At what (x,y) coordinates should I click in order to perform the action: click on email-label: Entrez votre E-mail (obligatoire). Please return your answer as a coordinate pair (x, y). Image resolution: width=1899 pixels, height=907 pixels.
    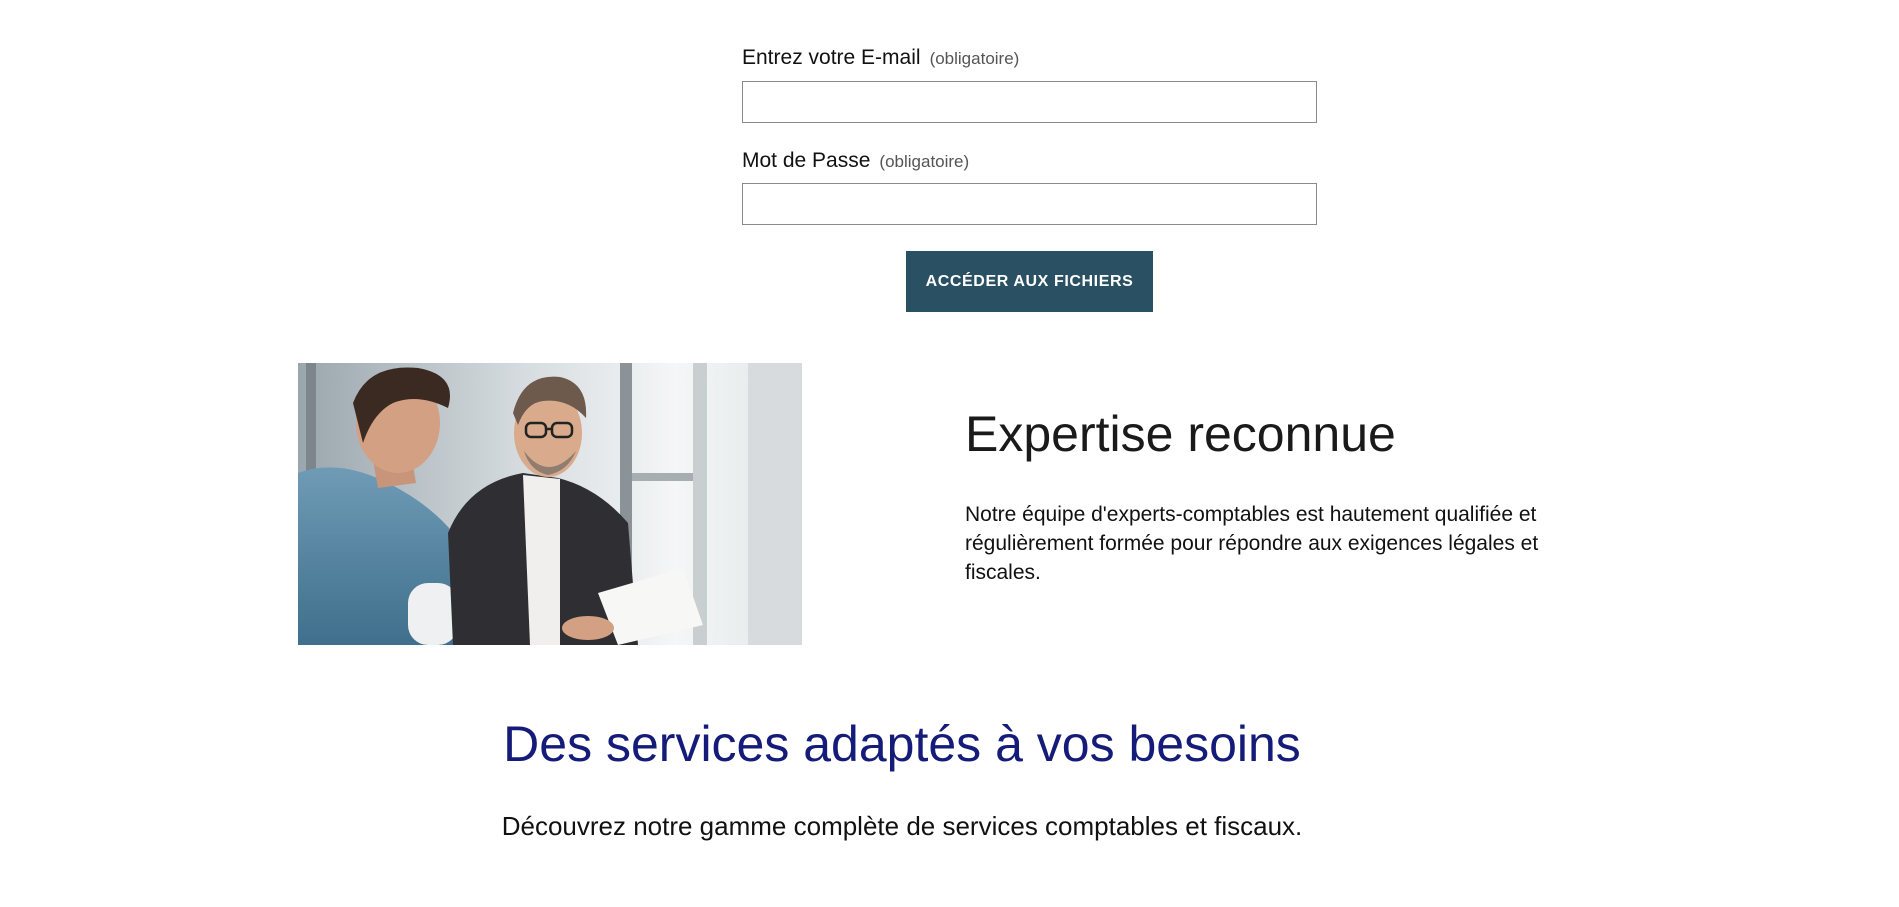
    Looking at the image, I should click on (880, 58).